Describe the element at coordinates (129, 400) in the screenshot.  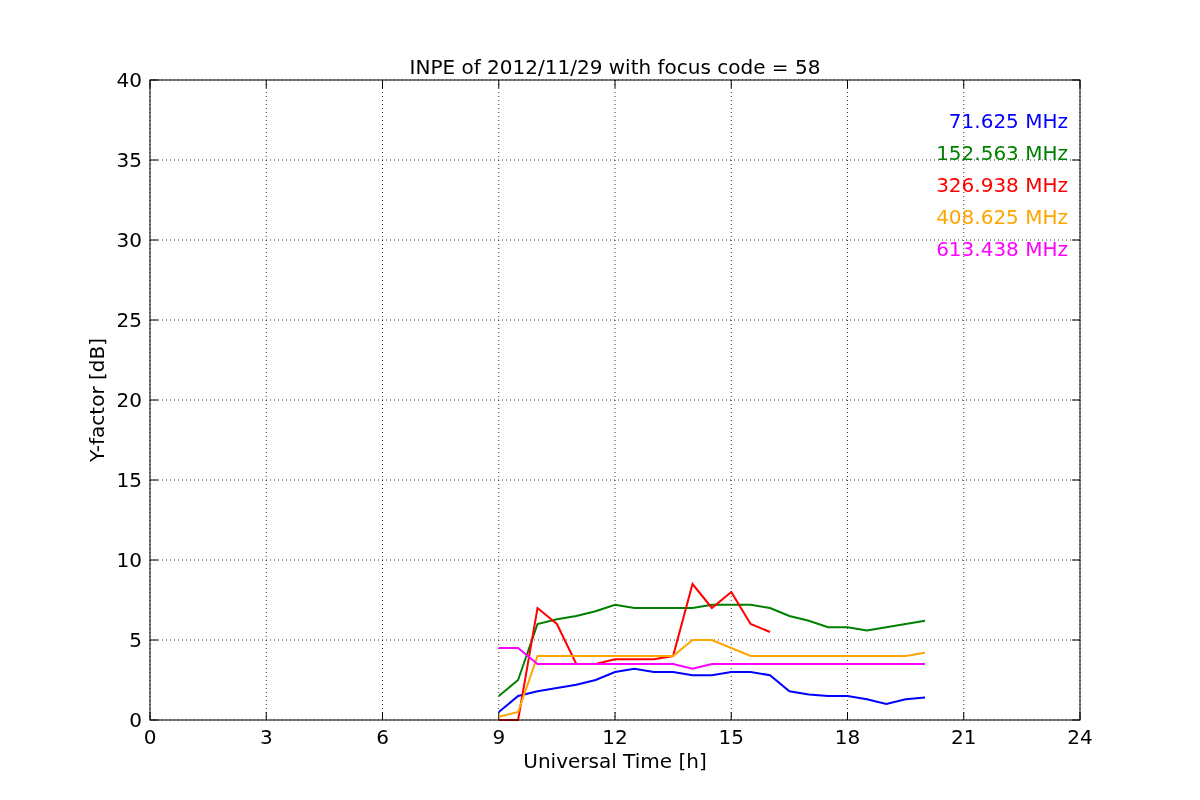
I see `tick-label: 20` at that location.